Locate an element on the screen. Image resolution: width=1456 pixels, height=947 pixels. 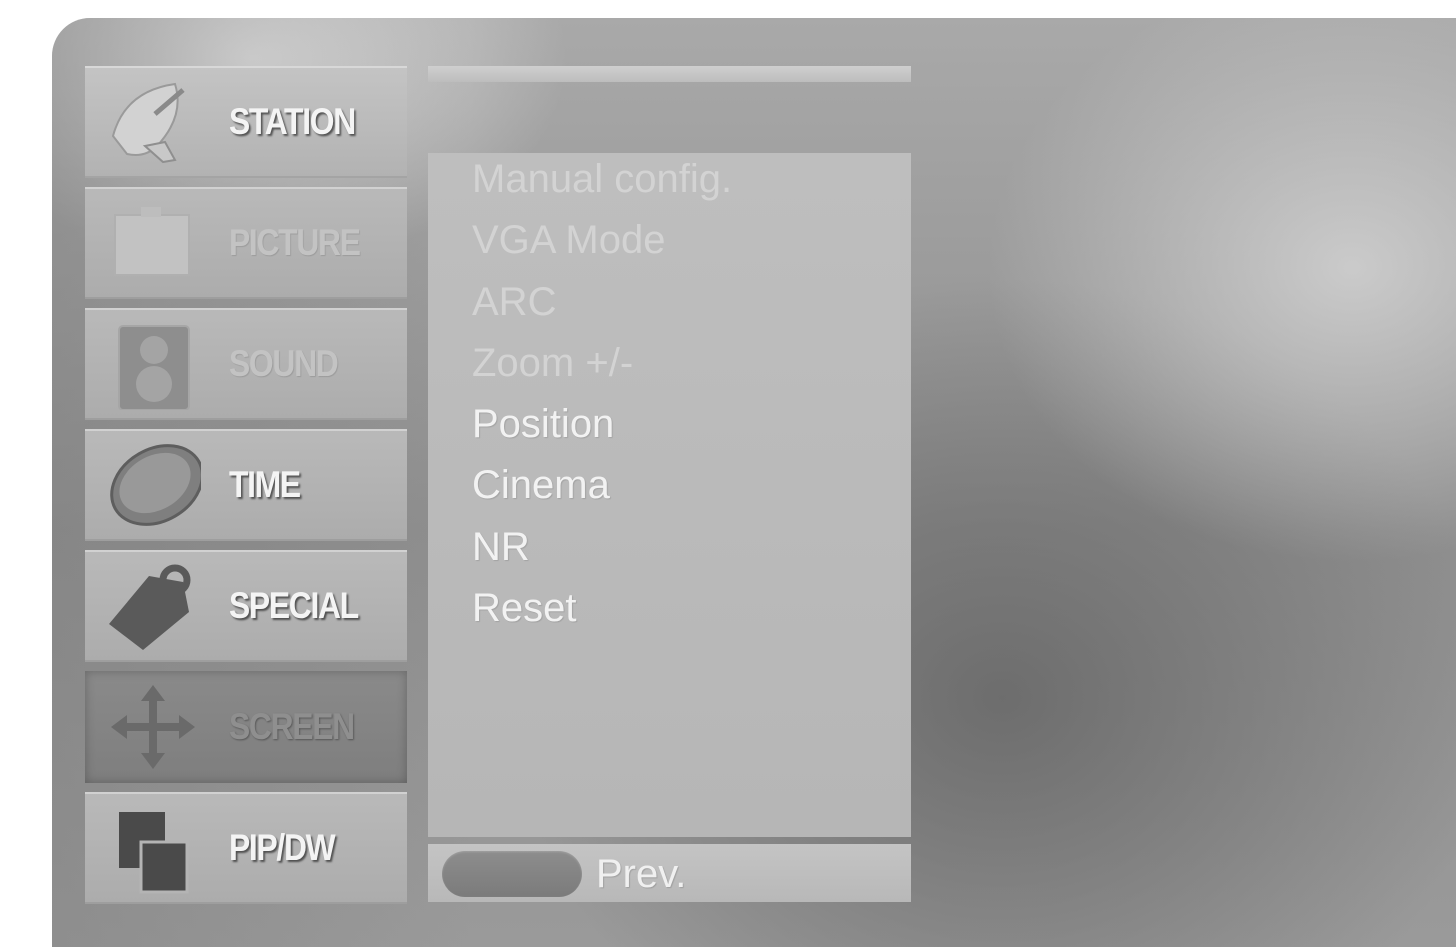
submenu-item-arc: ARC is located at coordinates (602, 306).